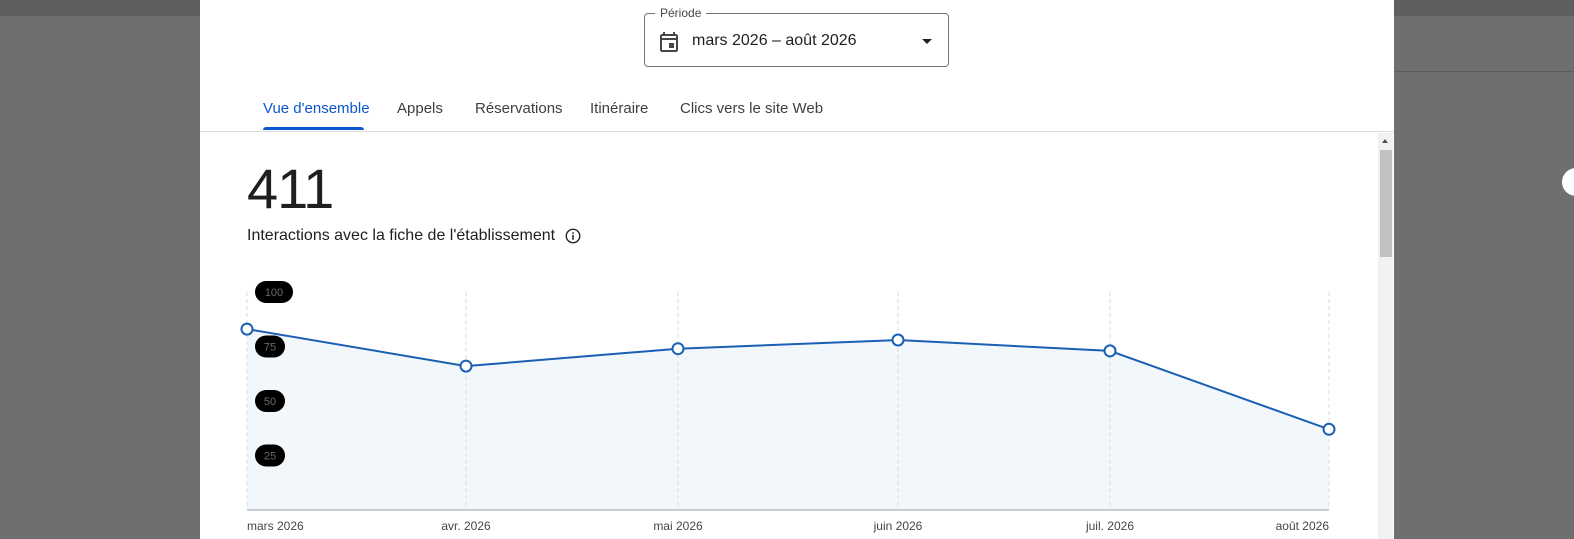  I want to click on x-tick-label: août 2026, so click(1303, 526).